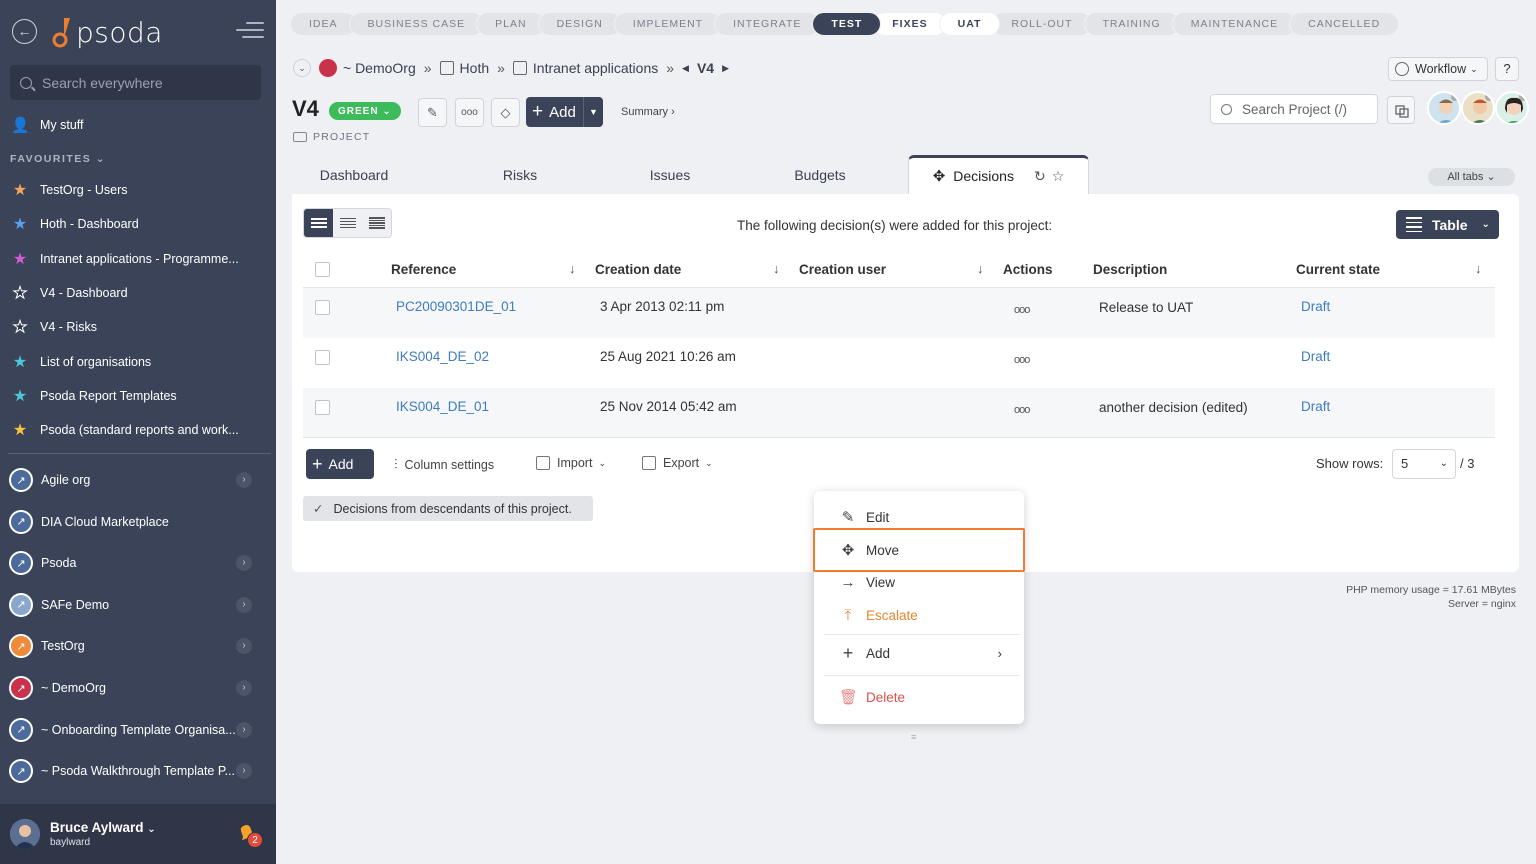 The width and height of the screenshot is (1536, 864). What do you see at coordinates (595, 68) in the screenshot?
I see `breadcrumb-portfolio: Intranet applications` at bounding box center [595, 68].